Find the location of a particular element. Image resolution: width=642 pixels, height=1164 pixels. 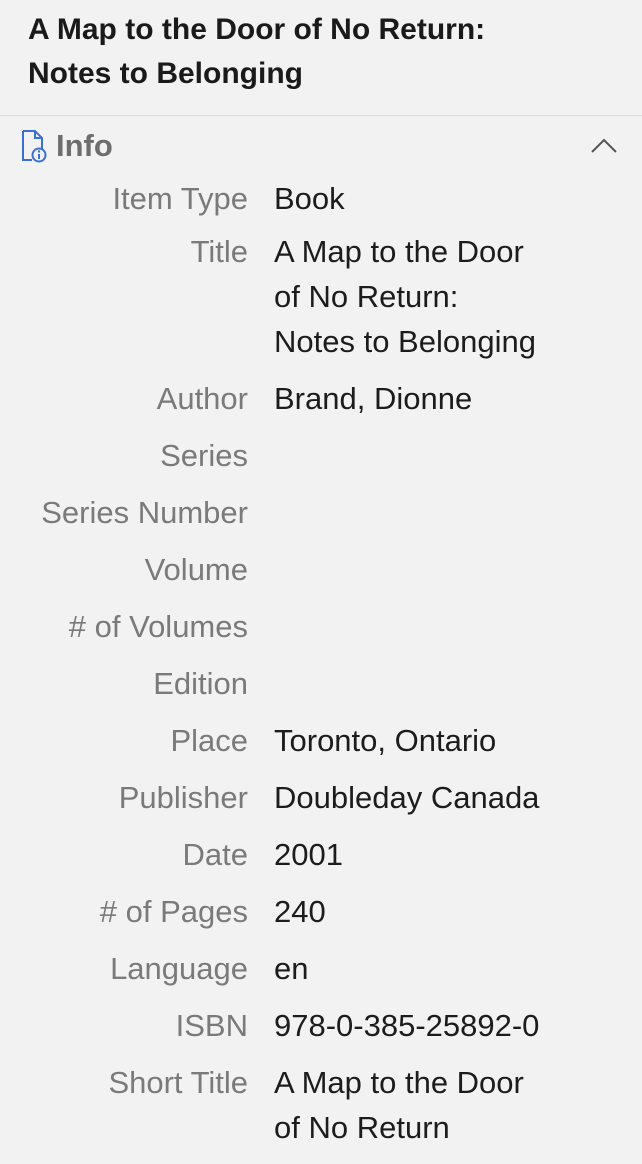

field-row-item-type: Item Type Book is located at coordinates (321, 198).